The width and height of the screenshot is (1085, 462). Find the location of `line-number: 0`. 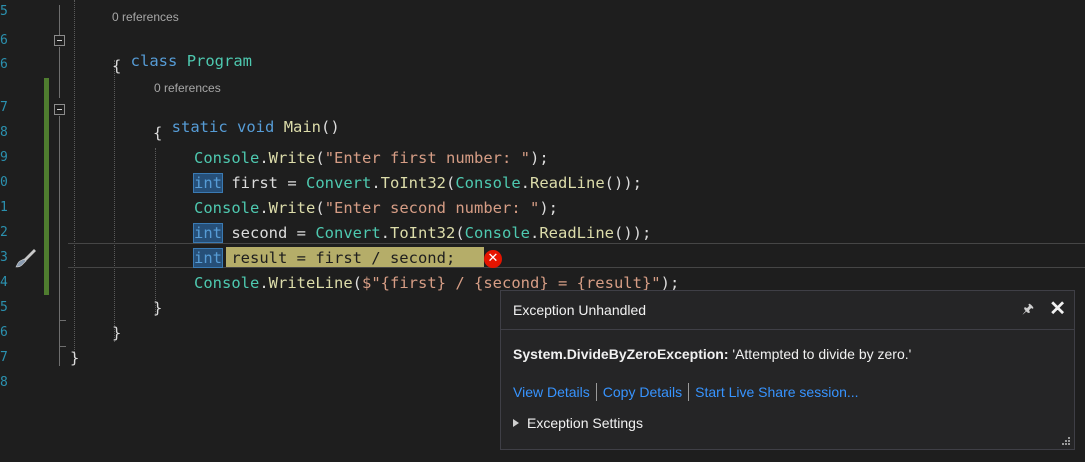

line-number: 0 is located at coordinates (4, 182).